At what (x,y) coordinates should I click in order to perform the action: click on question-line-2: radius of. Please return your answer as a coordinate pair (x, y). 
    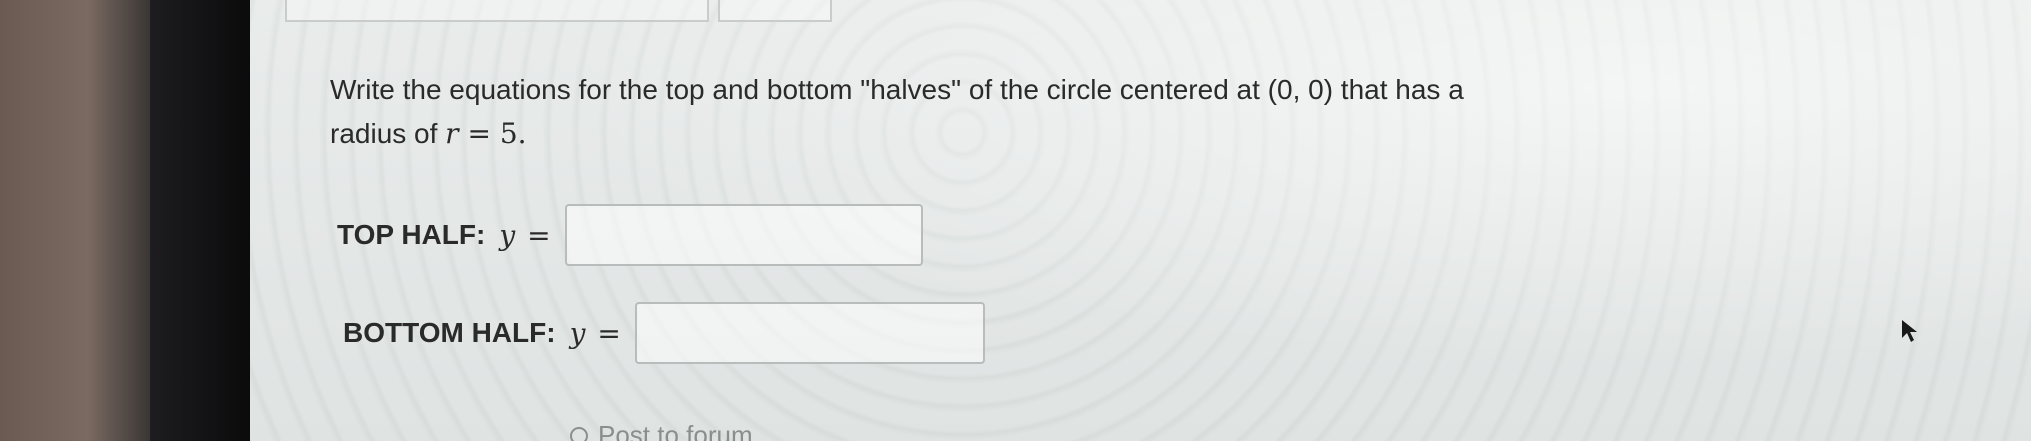
    Looking at the image, I should click on (388, 133).